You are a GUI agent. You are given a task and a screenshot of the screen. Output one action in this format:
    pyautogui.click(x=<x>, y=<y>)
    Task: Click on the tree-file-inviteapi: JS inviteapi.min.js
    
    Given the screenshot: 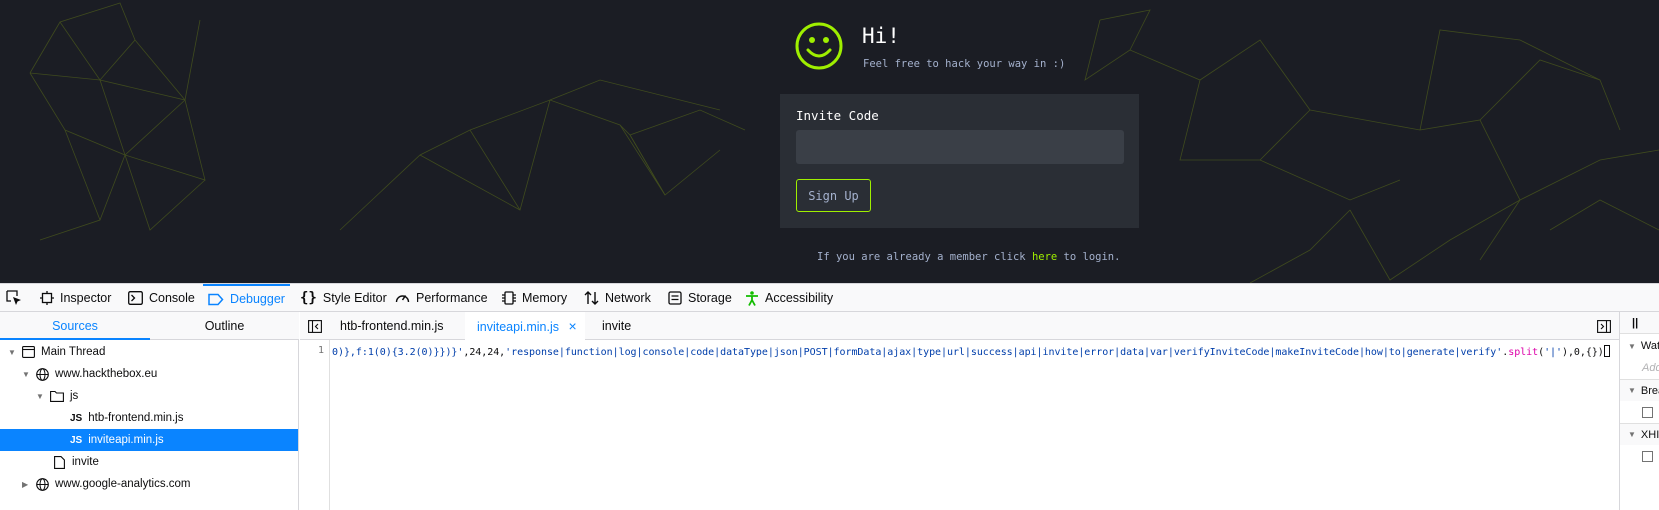 What is the action you would take?
    pyautogui.click(x=149, y=440)
    